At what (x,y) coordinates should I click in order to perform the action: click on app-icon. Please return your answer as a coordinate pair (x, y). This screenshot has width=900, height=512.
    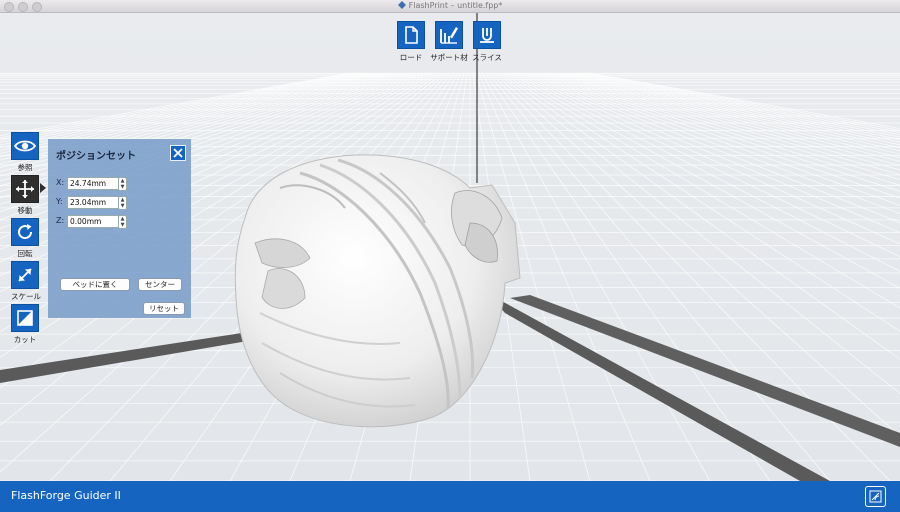
    Looking at the image, I should click on (401, 5).